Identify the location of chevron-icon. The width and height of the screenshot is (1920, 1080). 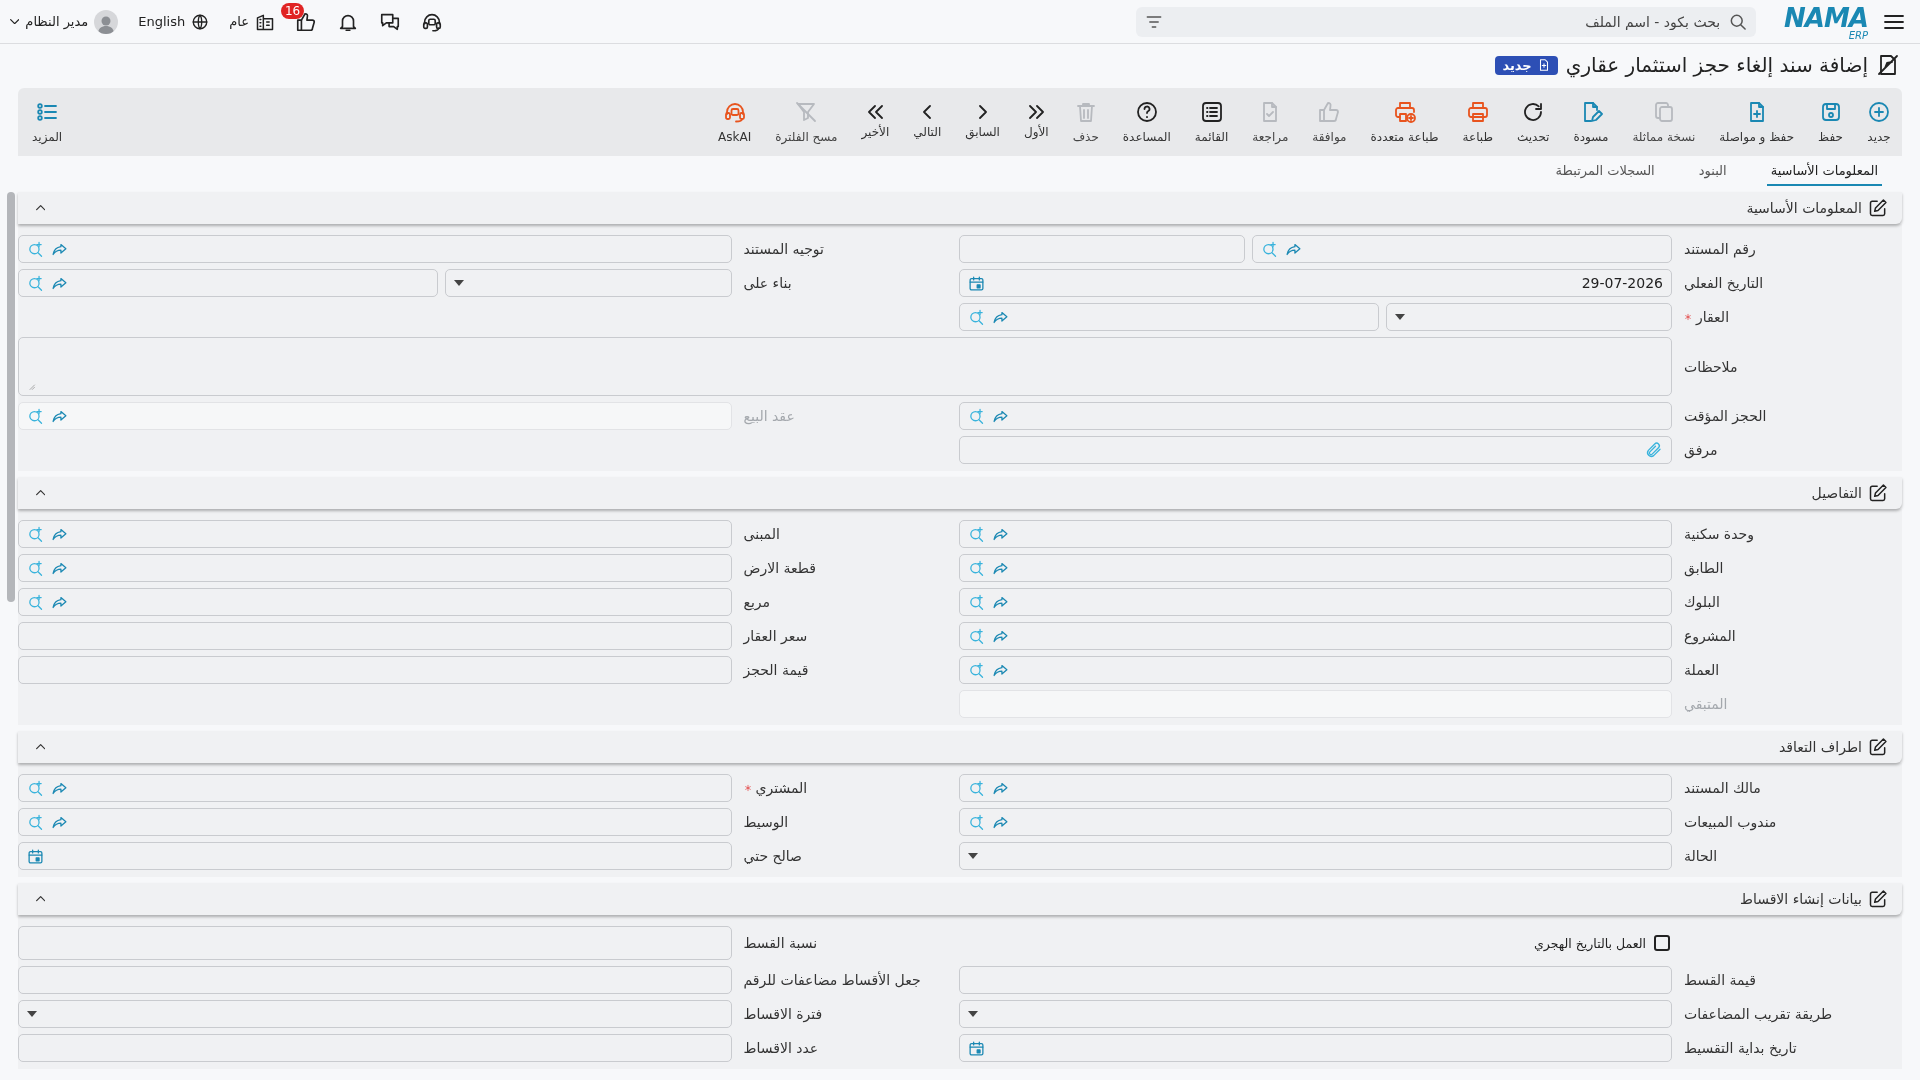
(927, 112).